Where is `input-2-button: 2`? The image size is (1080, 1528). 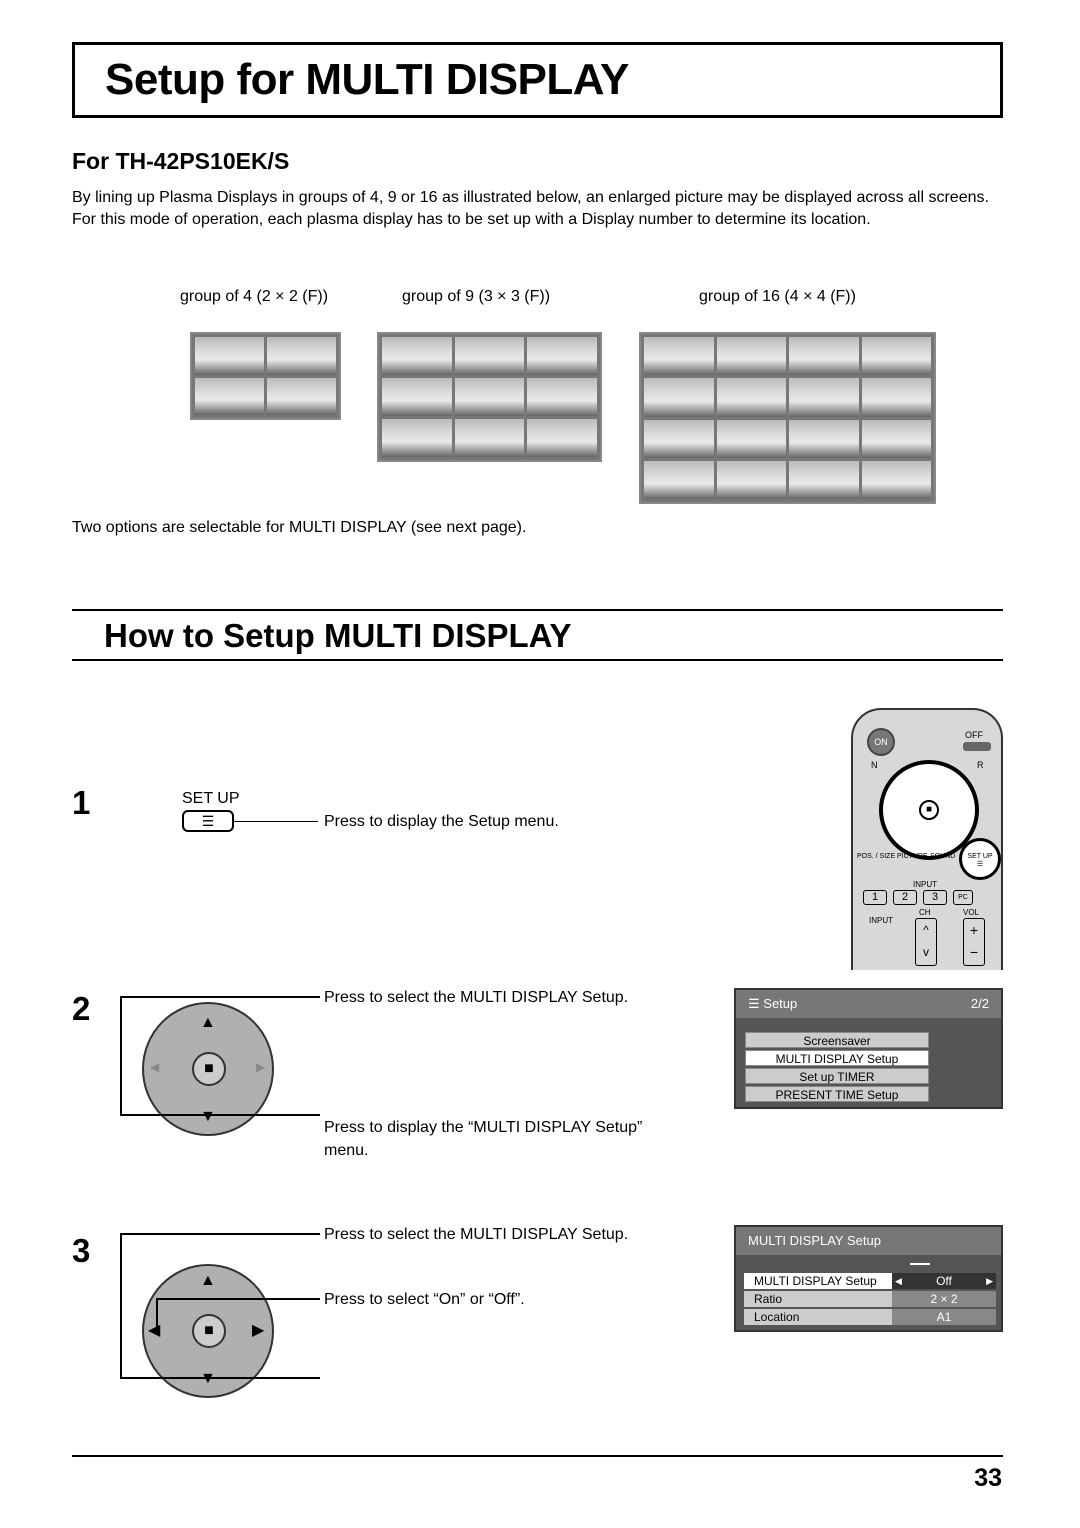 input-2-button: 2 is located at coordinates (905, 897).